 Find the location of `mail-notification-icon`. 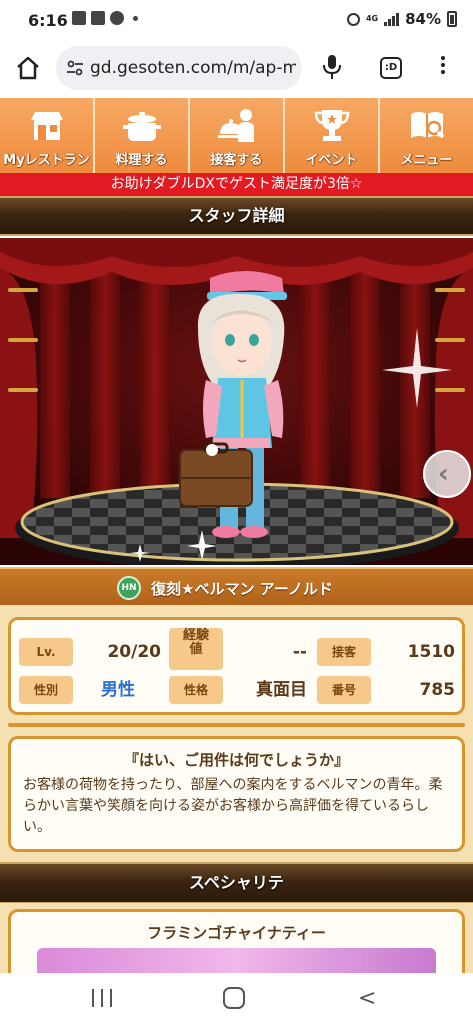

mail-notification-icon is located at coordinates (98, 18).